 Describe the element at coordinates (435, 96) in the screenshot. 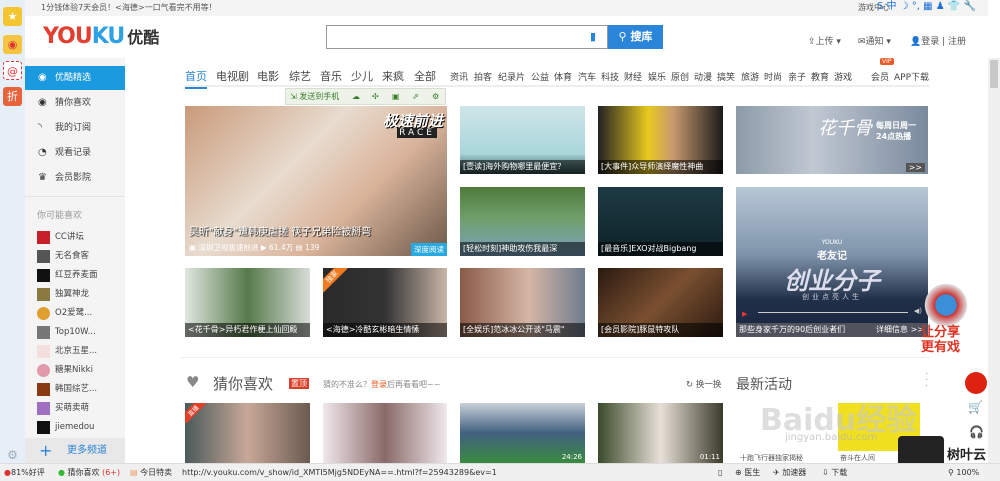

I see `settings-icon: ⚙` at that location.